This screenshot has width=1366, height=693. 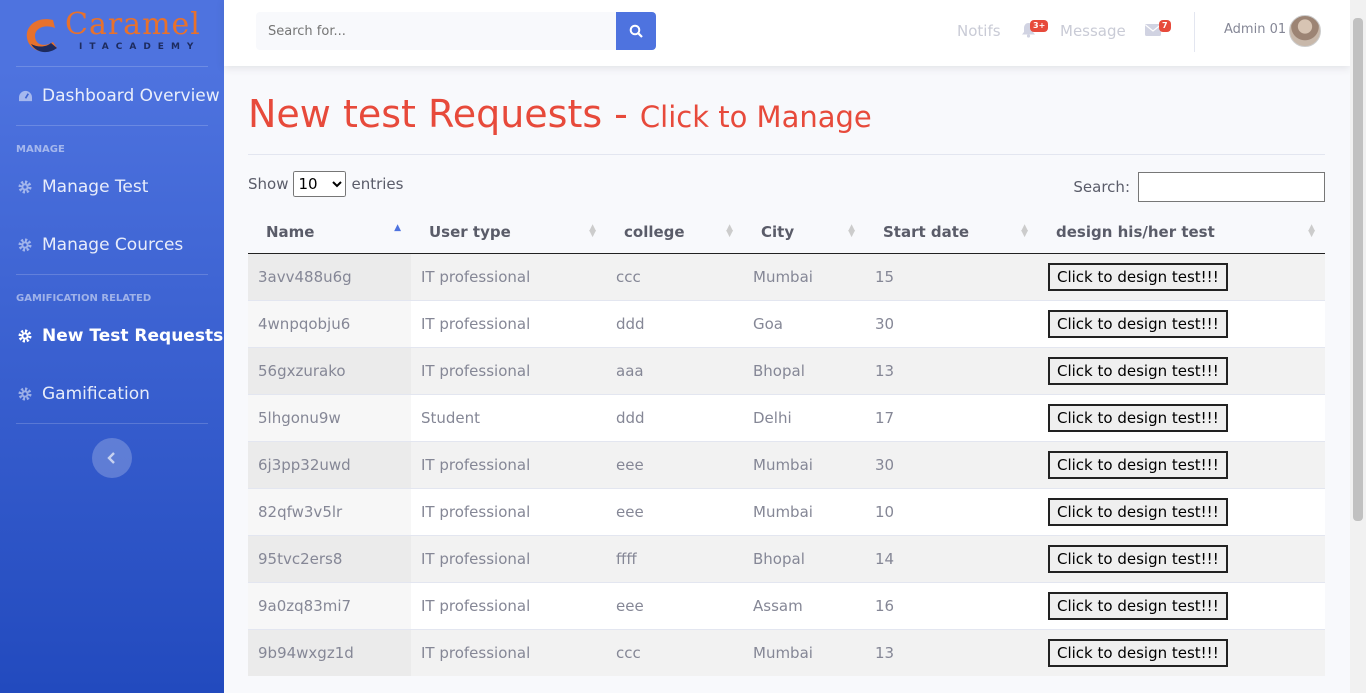 I want to click on column-header-start-date: Start date ▲ ▼, so click(x=951, y=232).